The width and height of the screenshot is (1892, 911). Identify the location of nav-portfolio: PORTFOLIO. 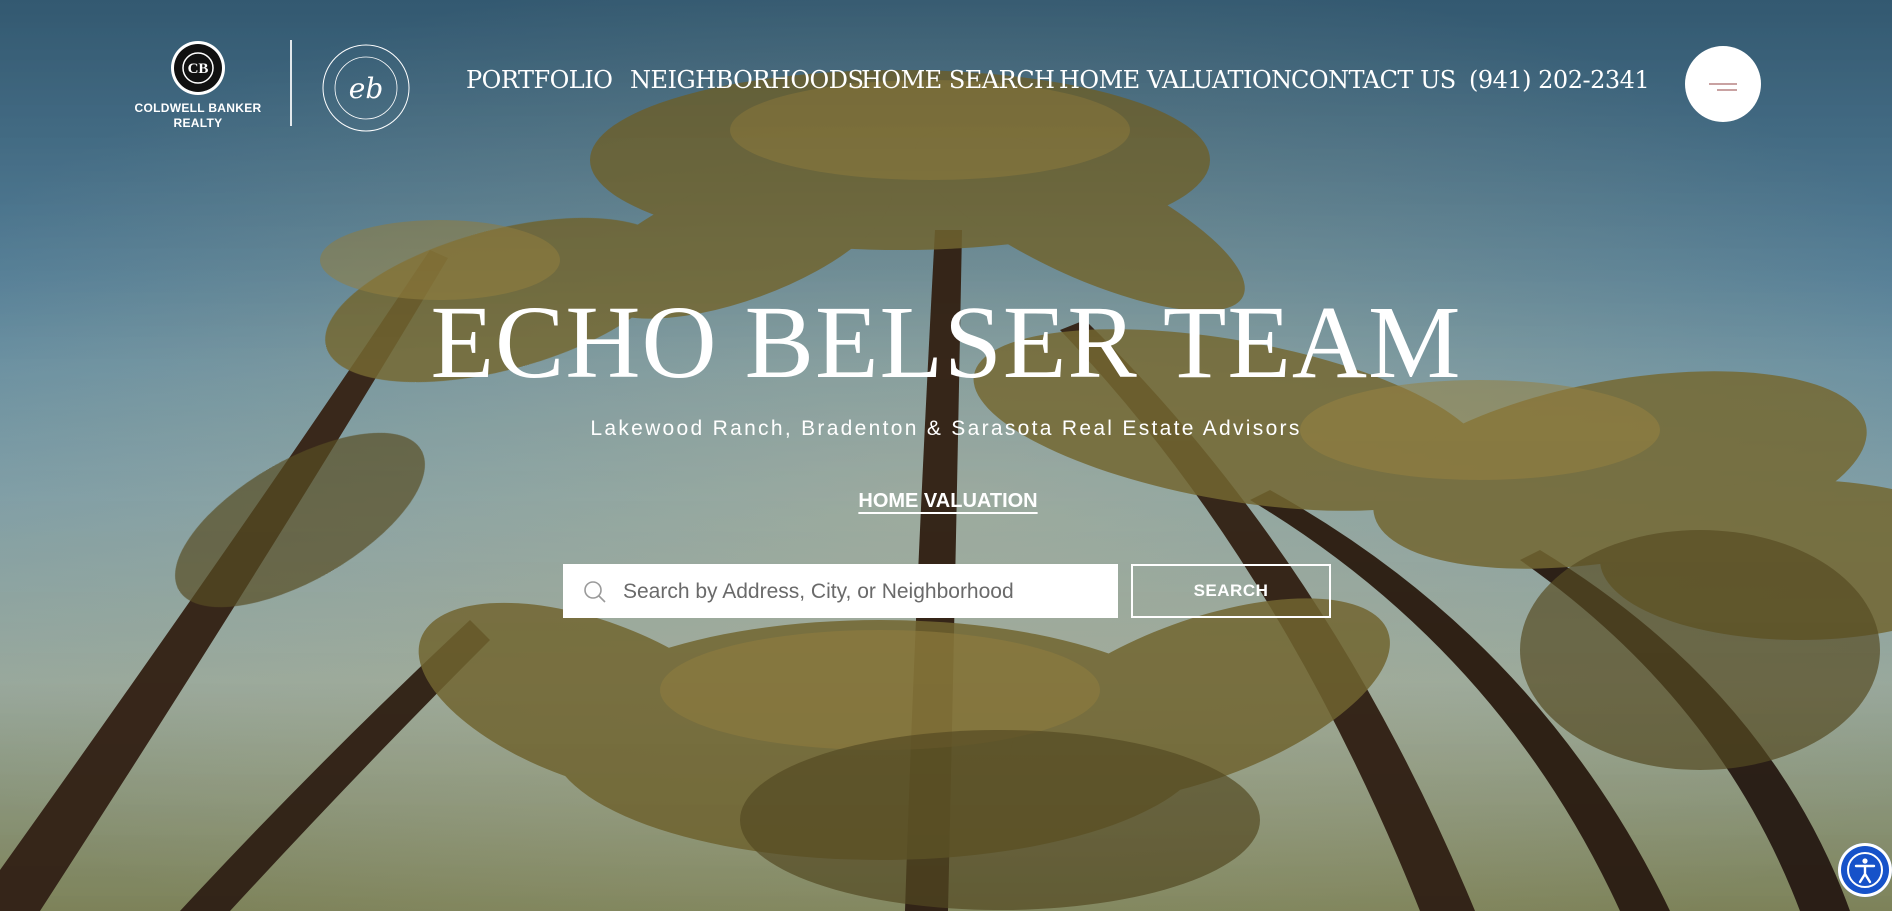
(539, 80).